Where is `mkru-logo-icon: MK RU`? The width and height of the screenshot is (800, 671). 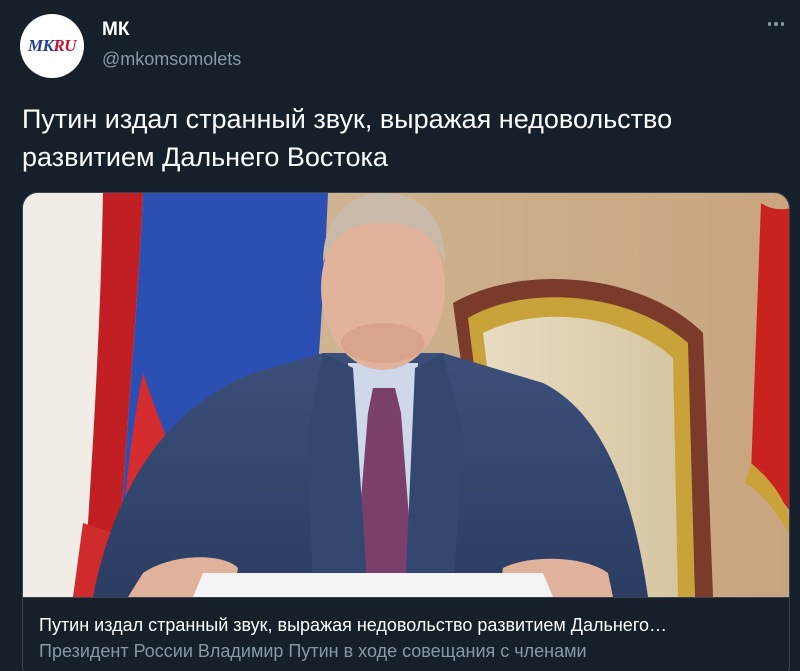 mkru-logo-icon: MK RU is located at coordinates (52, 45).